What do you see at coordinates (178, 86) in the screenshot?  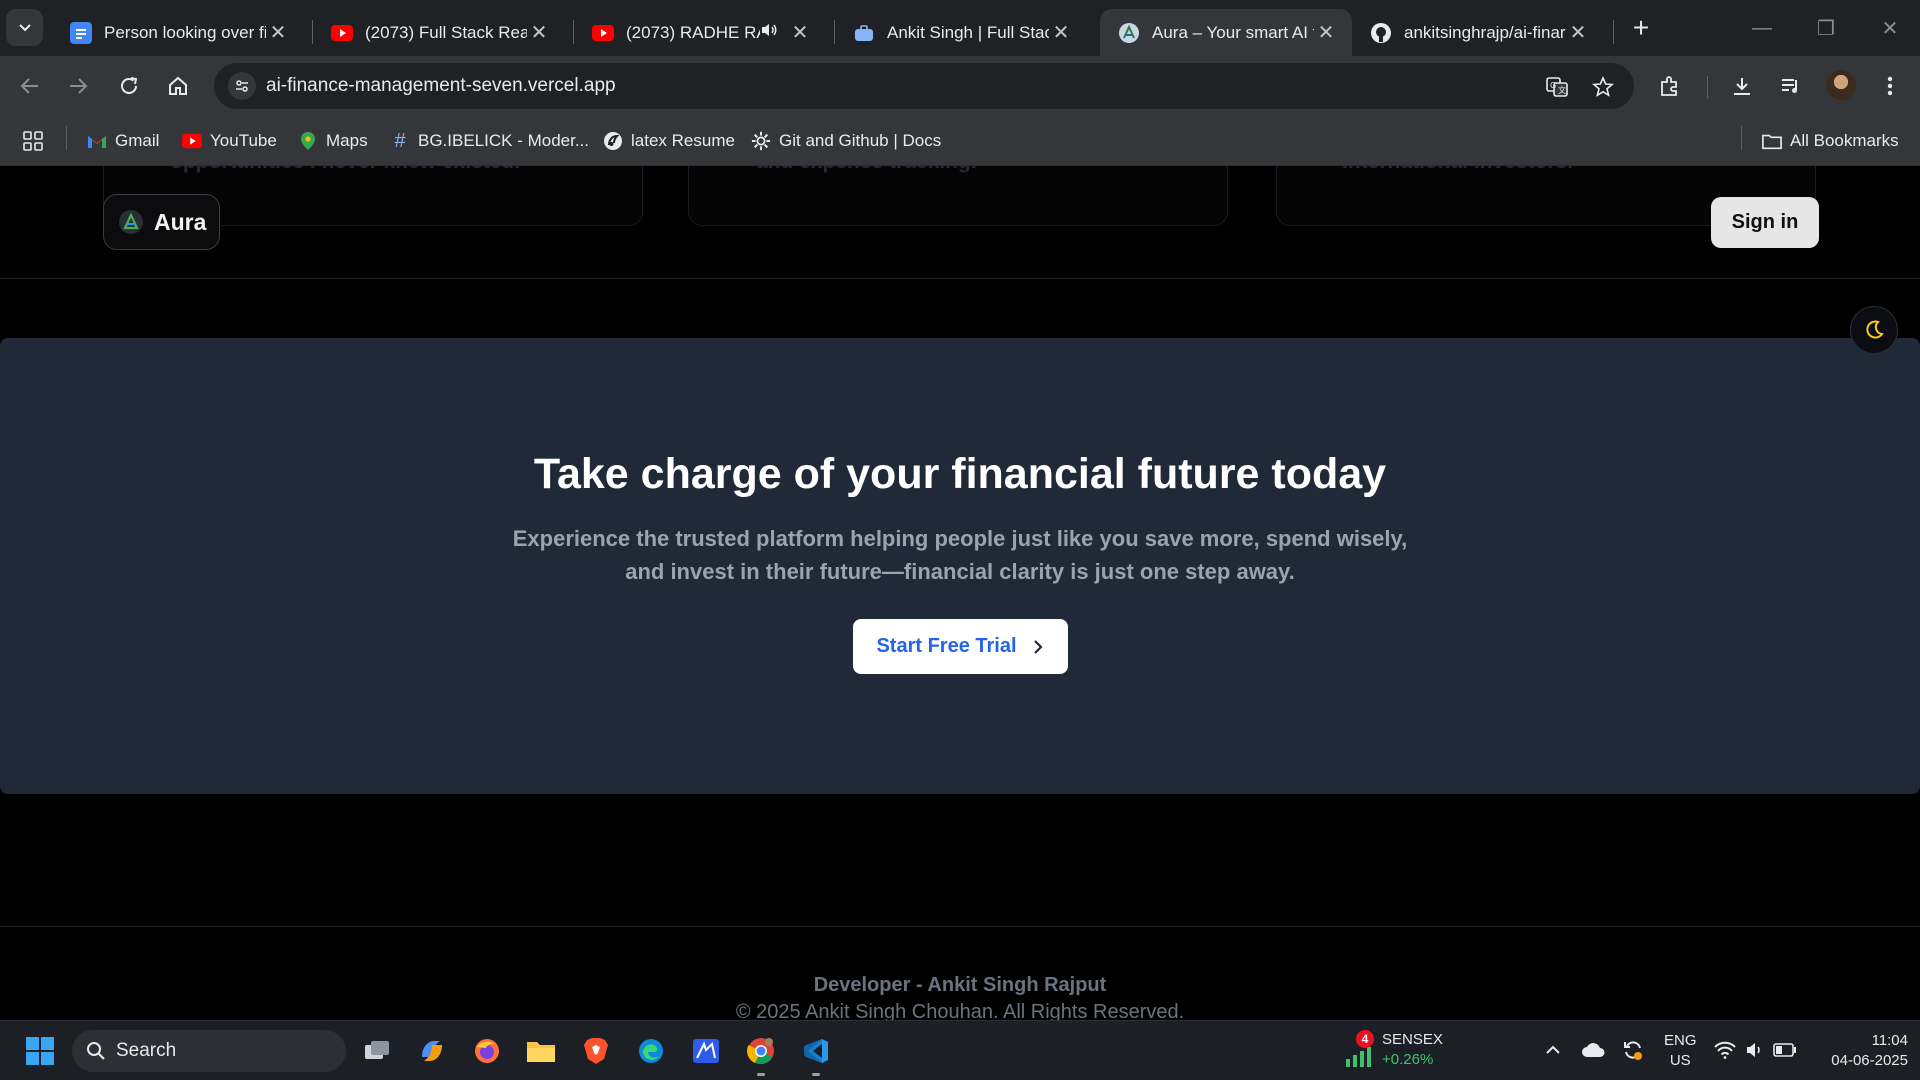 I see `home-button` at bounding box center [178, 86].